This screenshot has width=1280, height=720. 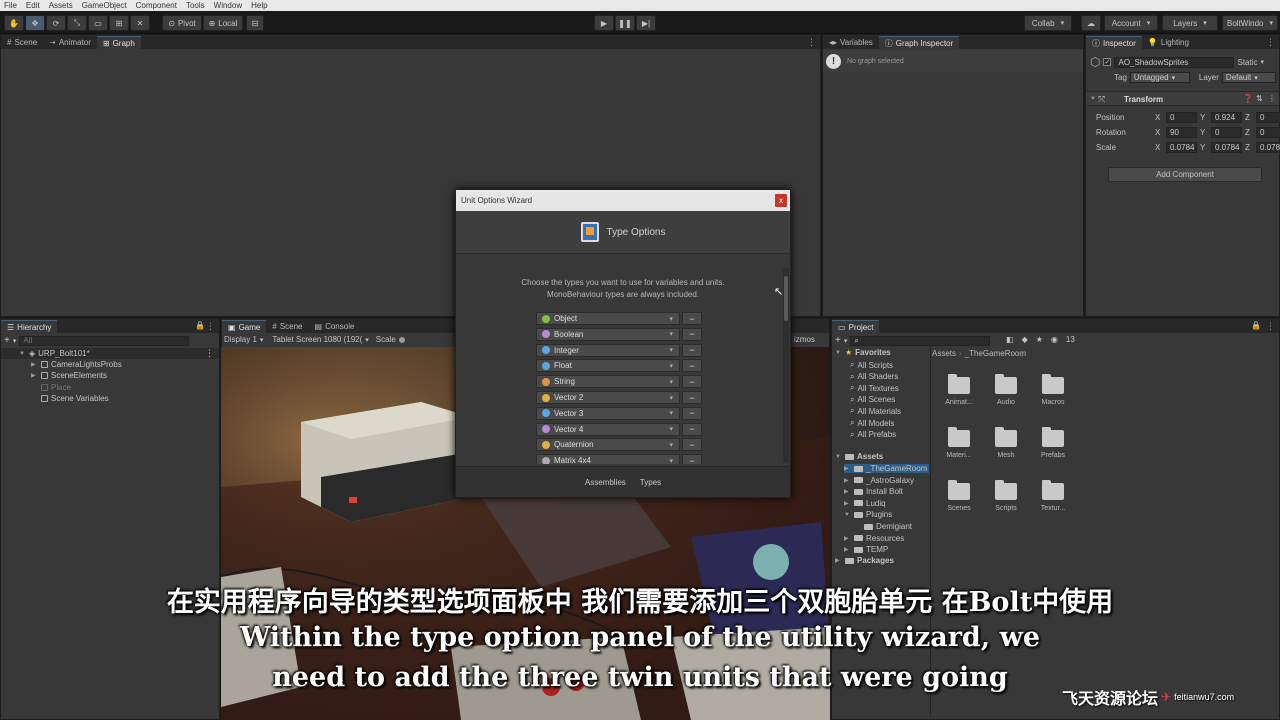 I want to click on menu-tools: Tools, so click(x=195, y=5).